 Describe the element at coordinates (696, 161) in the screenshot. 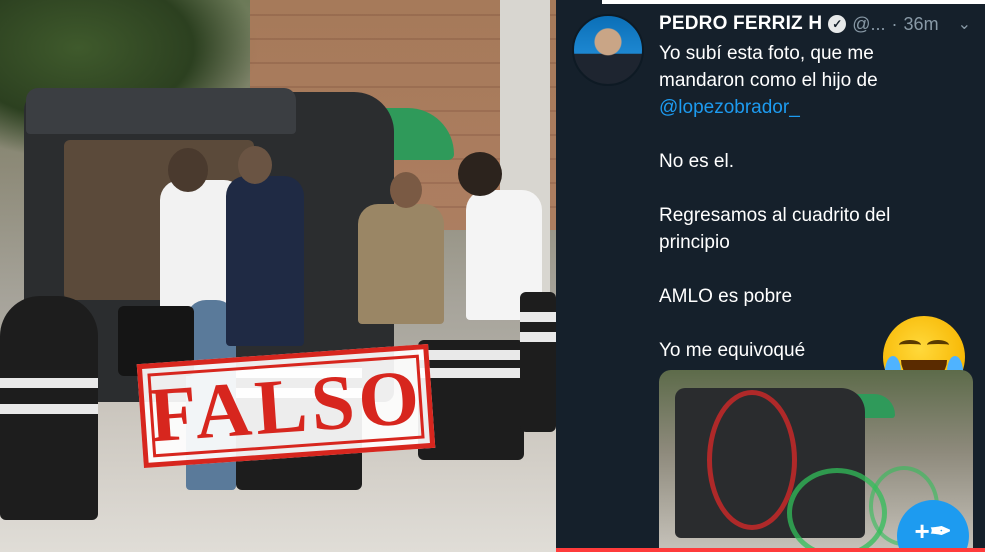

I see `tweet-line-2: No es el.` at that location.